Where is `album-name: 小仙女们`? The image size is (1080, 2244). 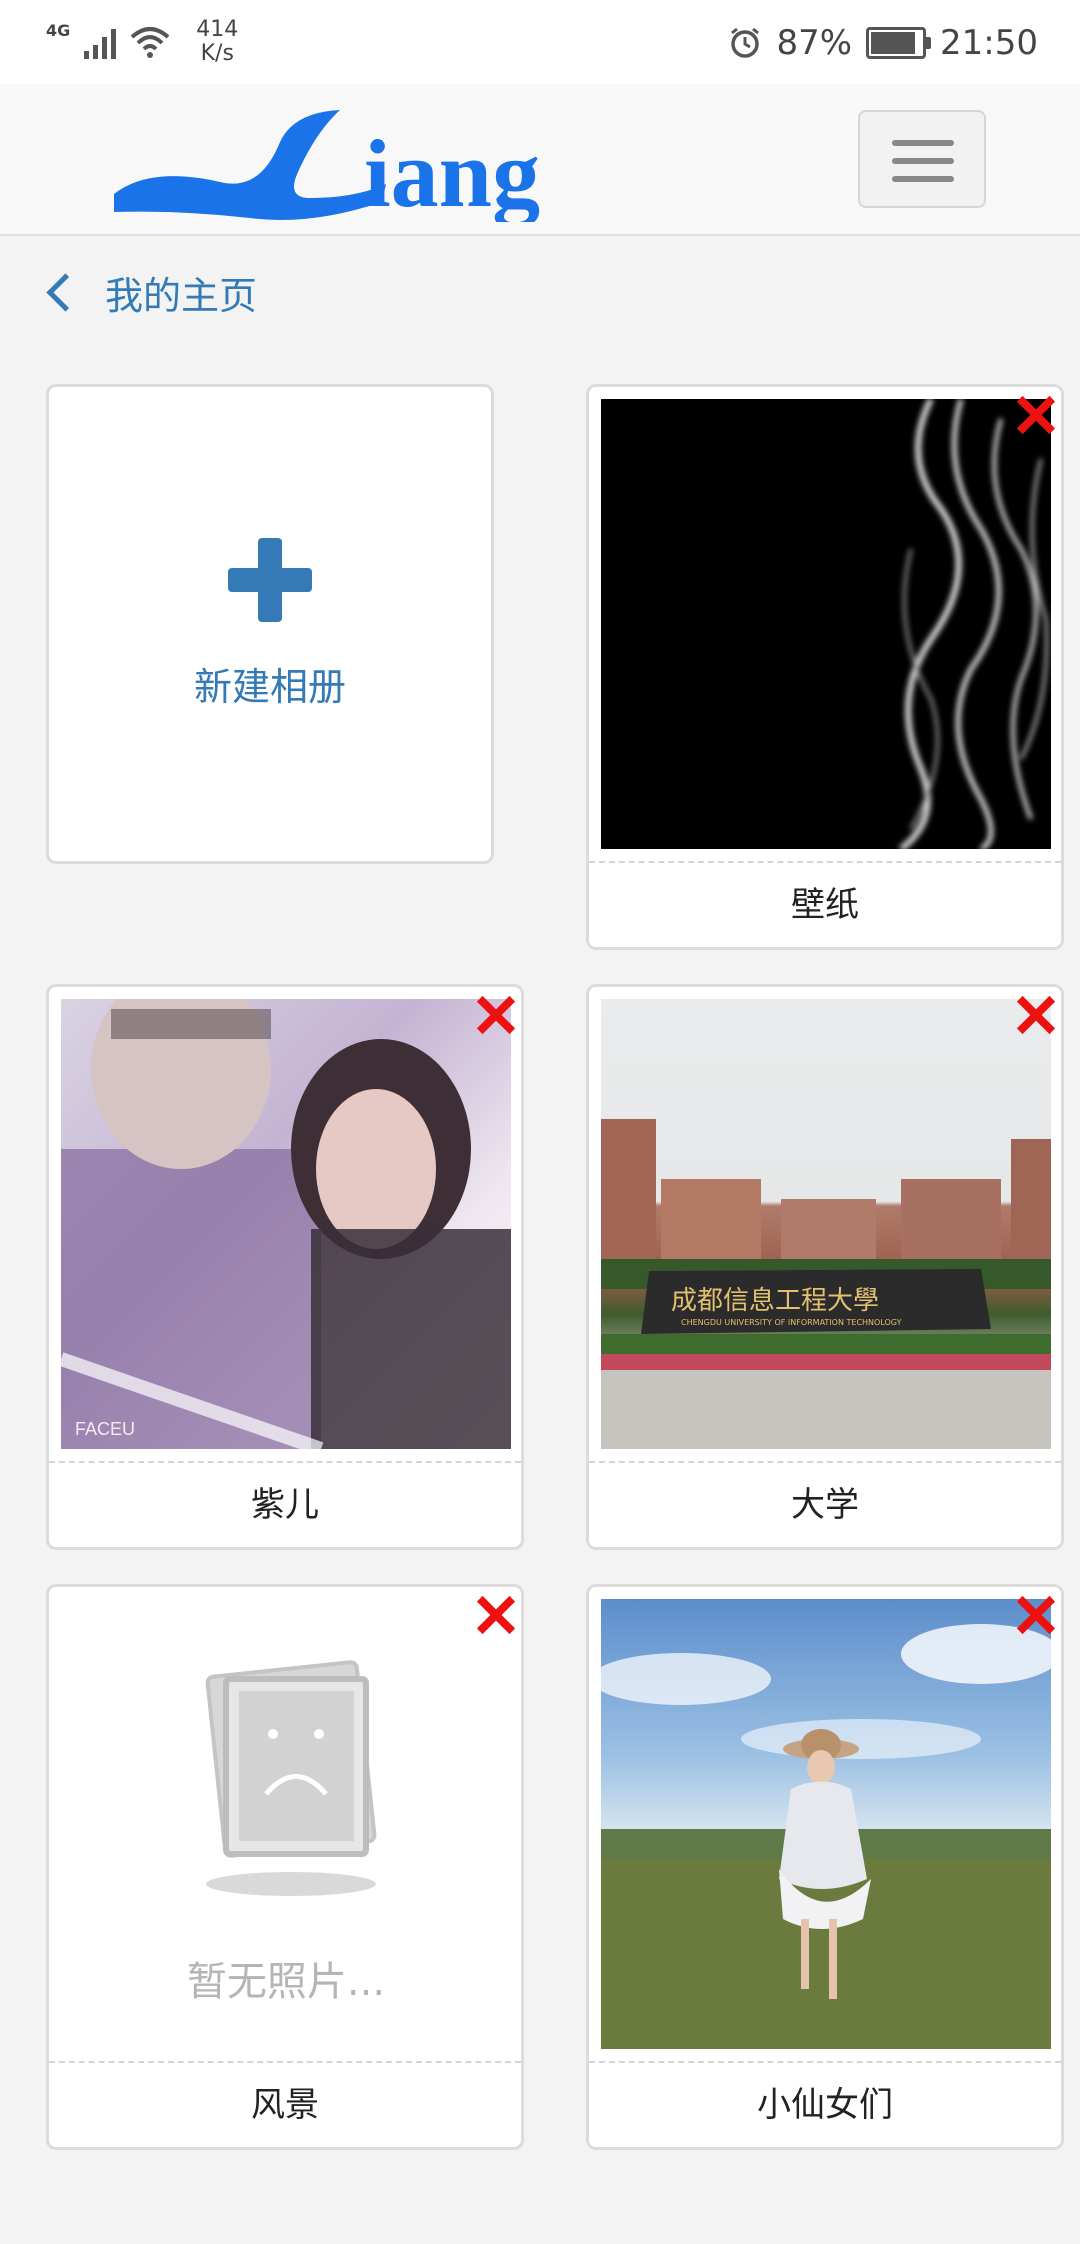
album-name: 小仙女们 is located at coordinates (825, 2105).